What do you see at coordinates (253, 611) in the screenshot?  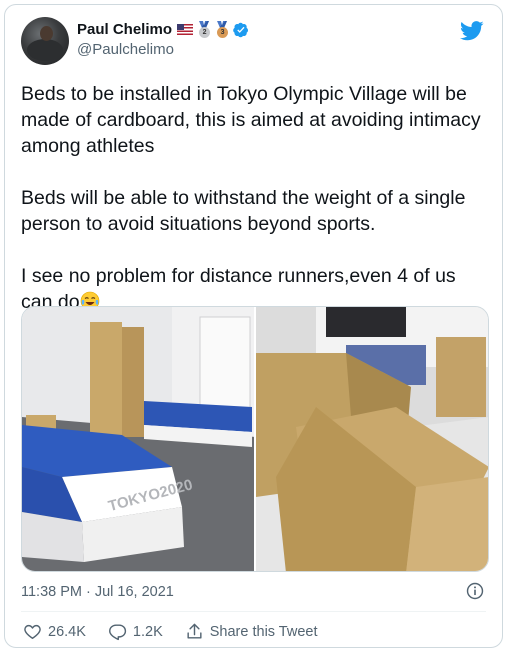 I see `divider` at bounding box center [253, 611].